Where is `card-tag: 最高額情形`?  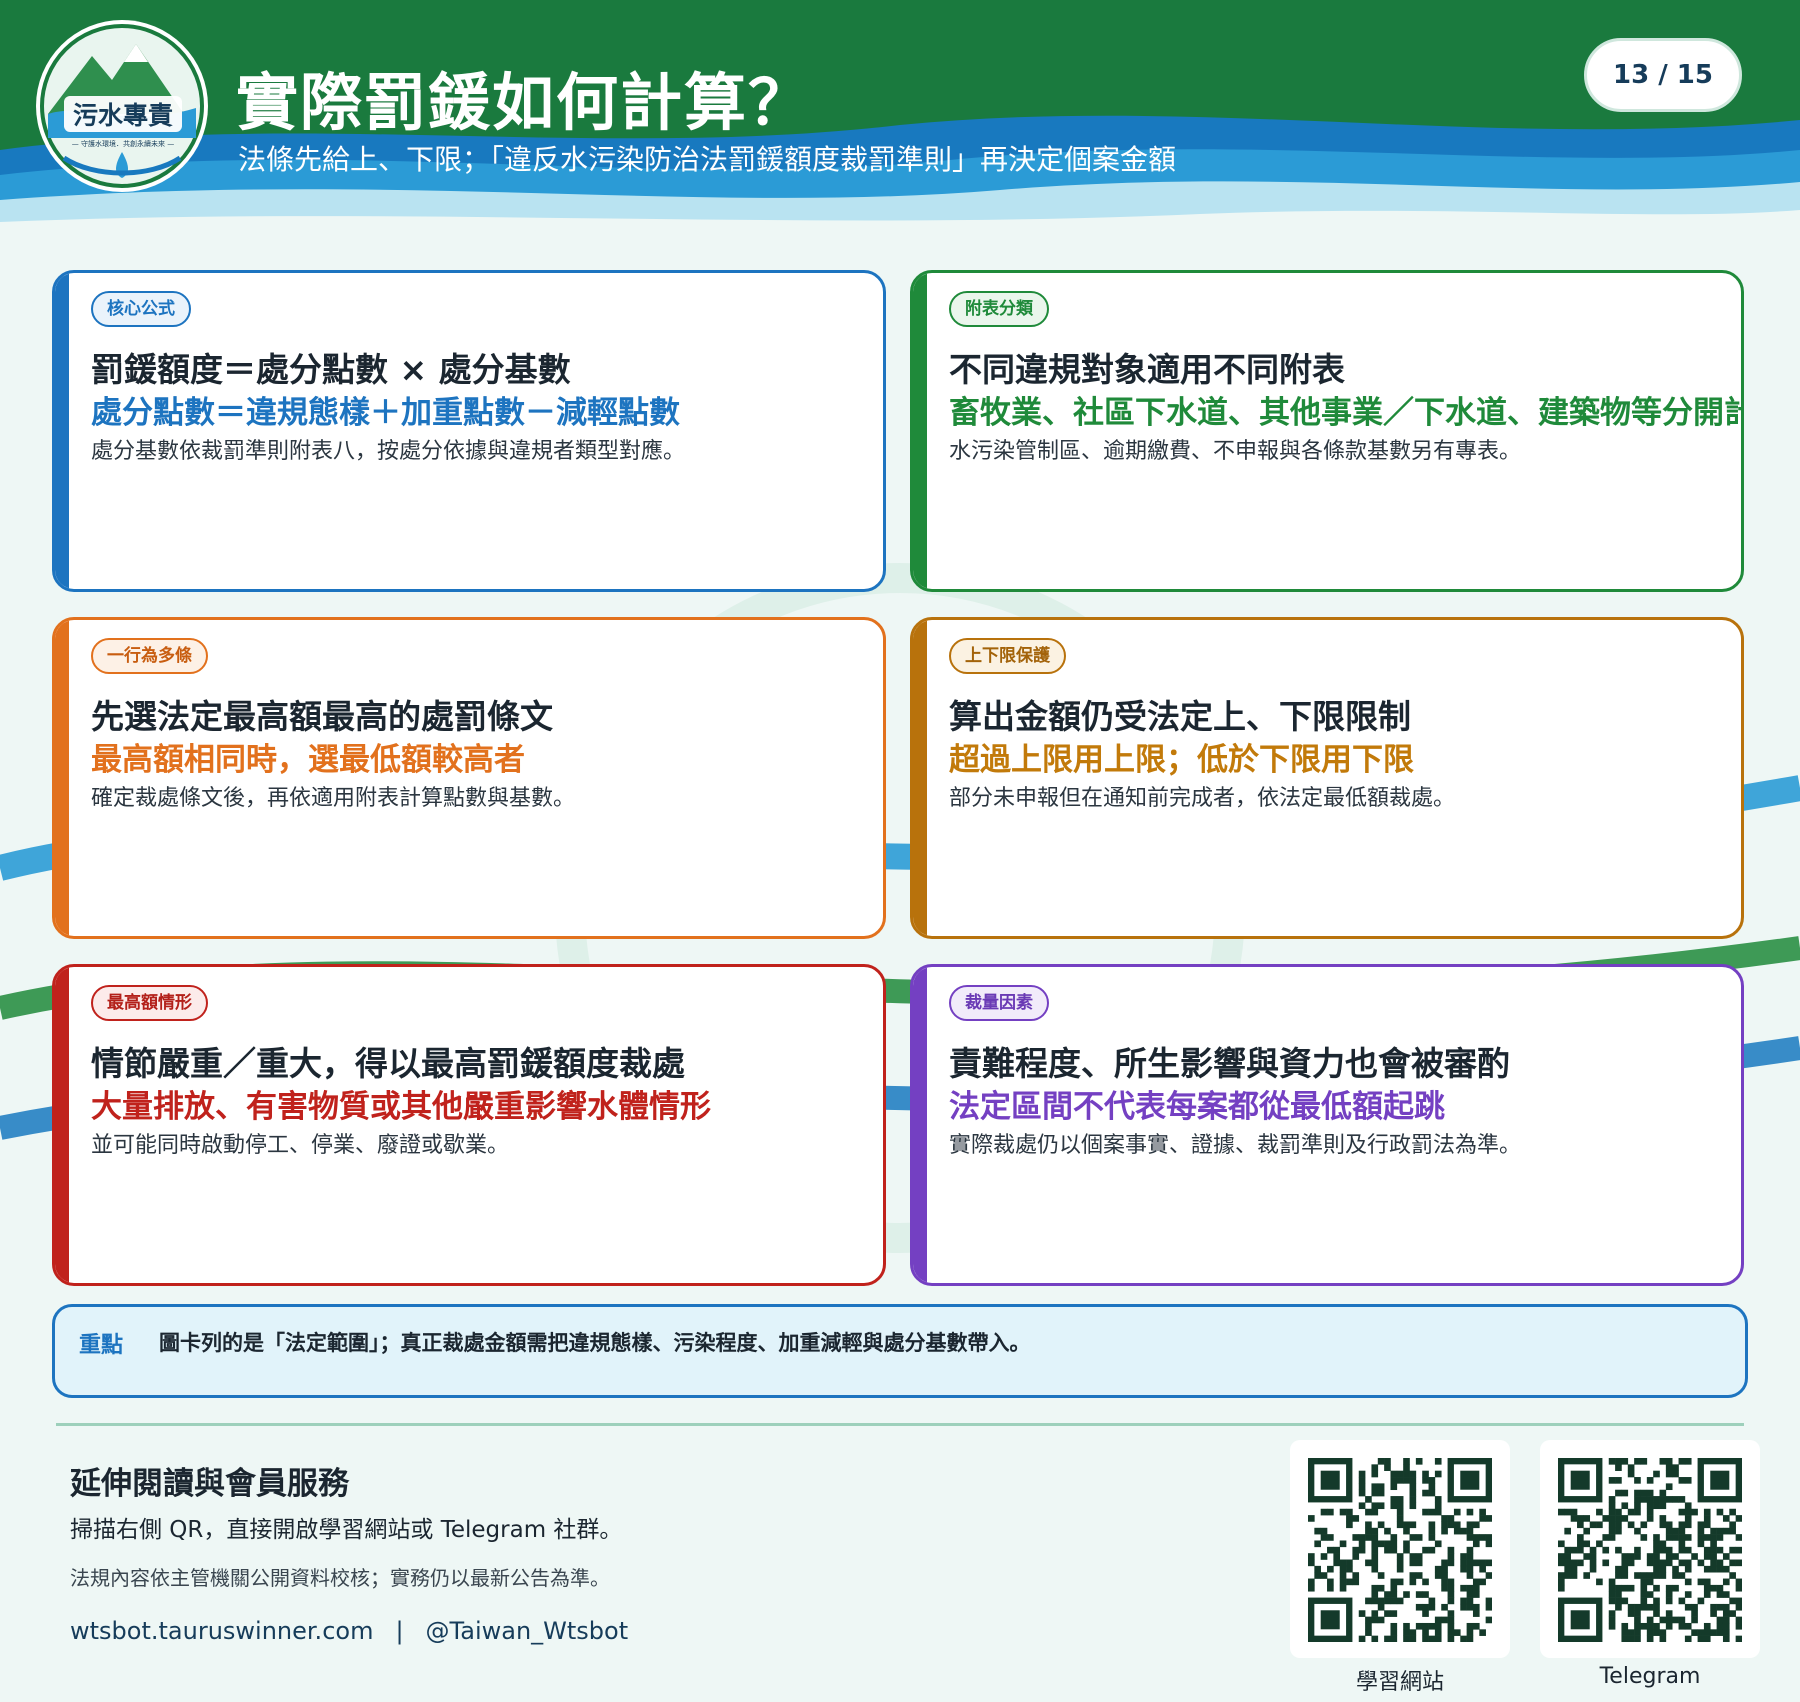 card-tag: 最高額情形 is located at coordinates (149, 1003).